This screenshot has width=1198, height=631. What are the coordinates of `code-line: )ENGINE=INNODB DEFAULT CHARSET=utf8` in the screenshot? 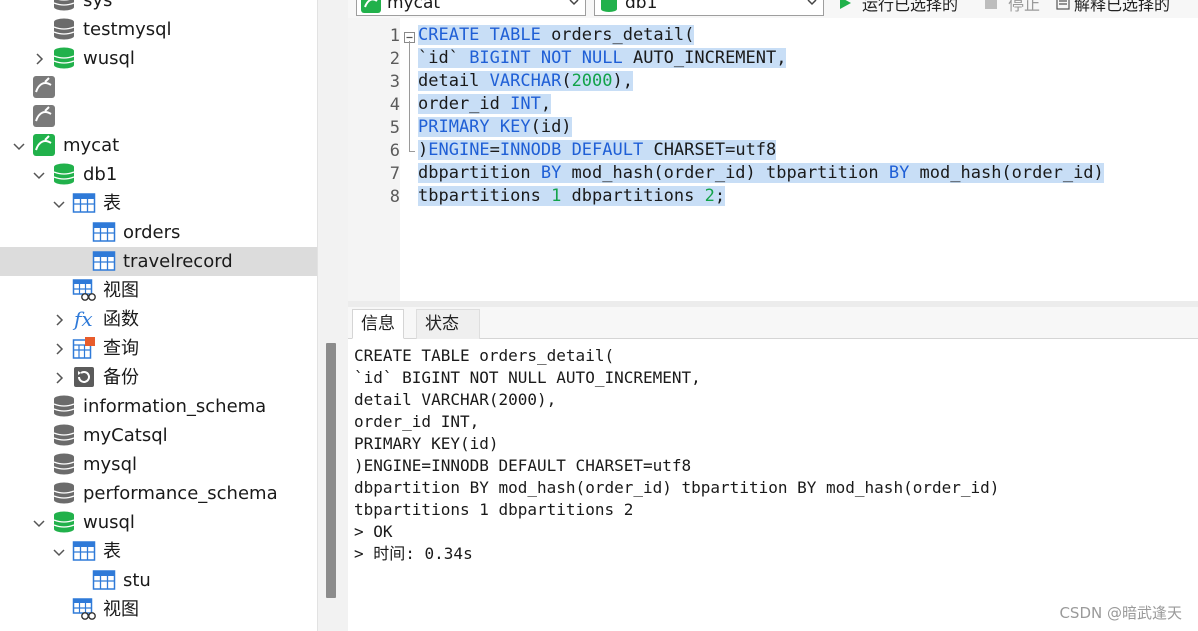 It's located at (597, 150).